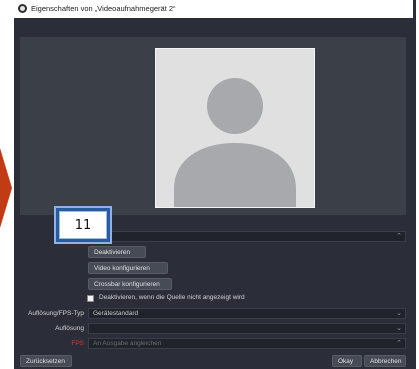  Describe the element at coordinates (127, 343) in the screenshot. I see `fps-value: An Ausgabe angleichen` at that location.